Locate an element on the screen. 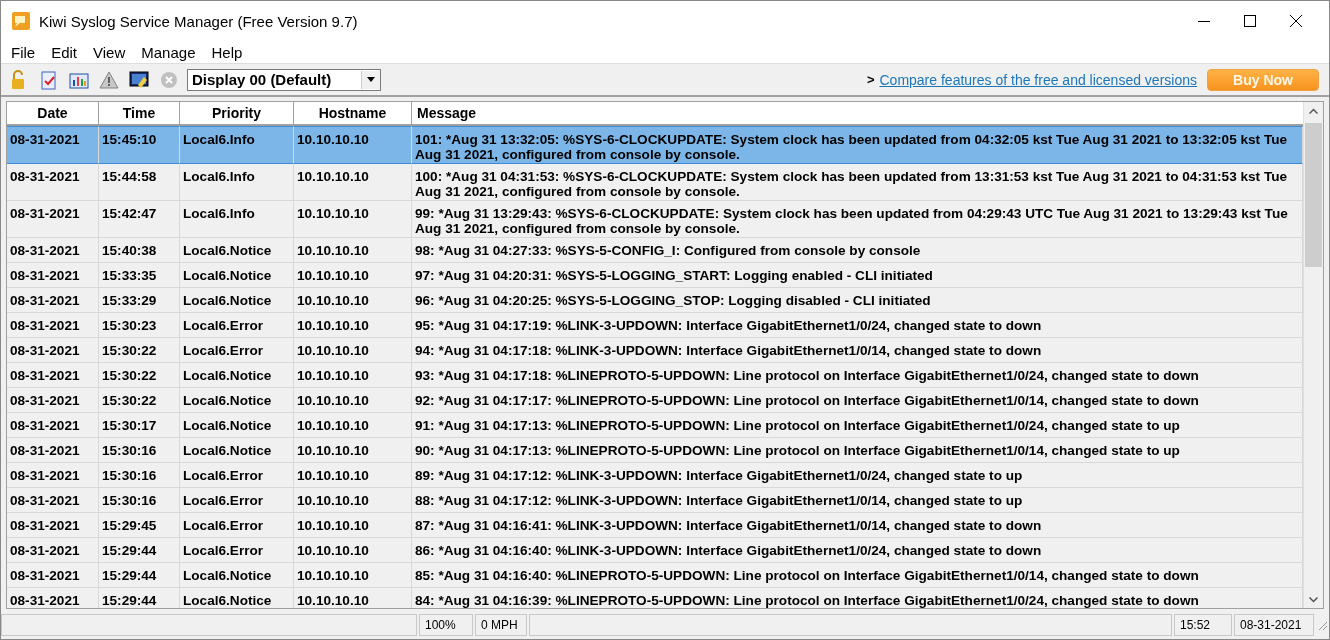  table-cell: 100: *Aug 31 04:31:53: %SYS-6-CLOCKUPDATE: System clock has been updated from 13:31:53 kst Tue Aug 31 2021 to 04:31:53 kst Tue Aug 31 2021, configured from console by console. is located at coordinates (857, 182).